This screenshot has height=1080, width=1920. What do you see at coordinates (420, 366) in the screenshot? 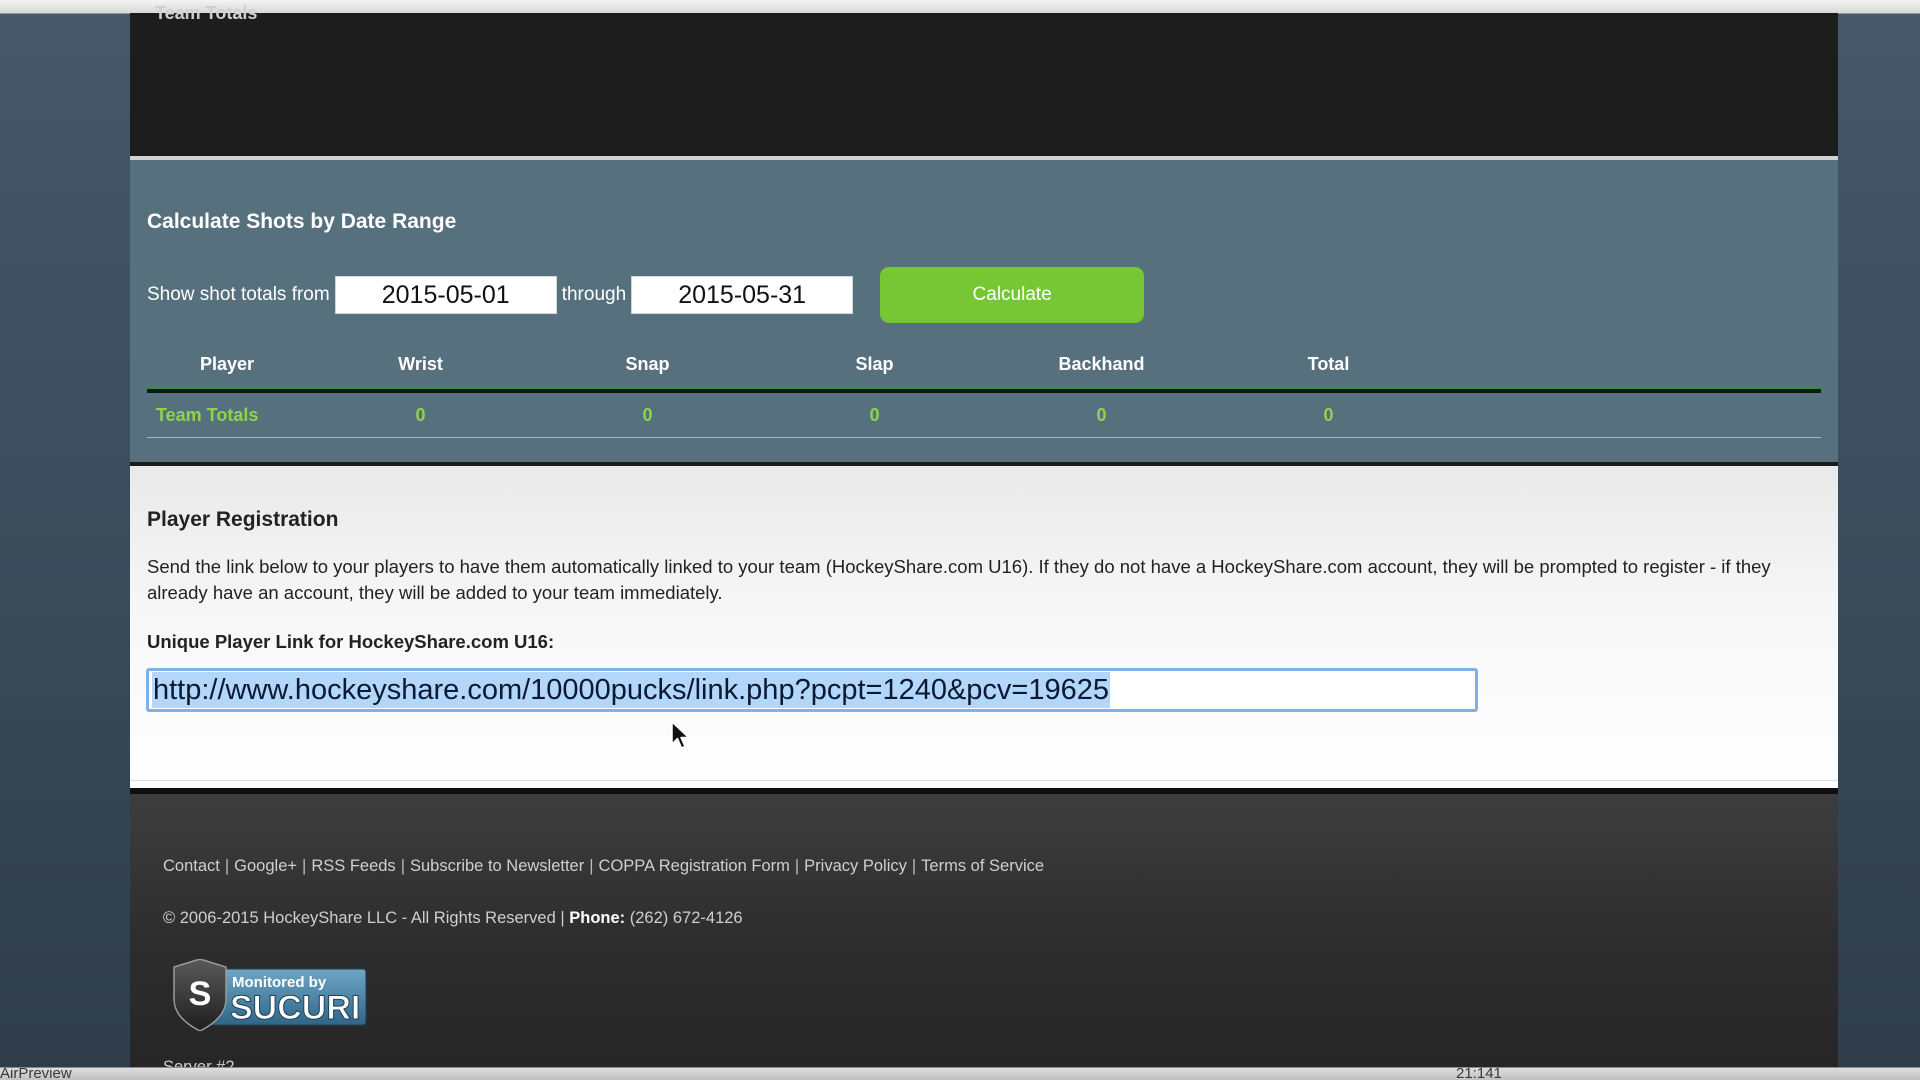
I see `column-header-wrist: Wrist` at bounding box center [420, 366].